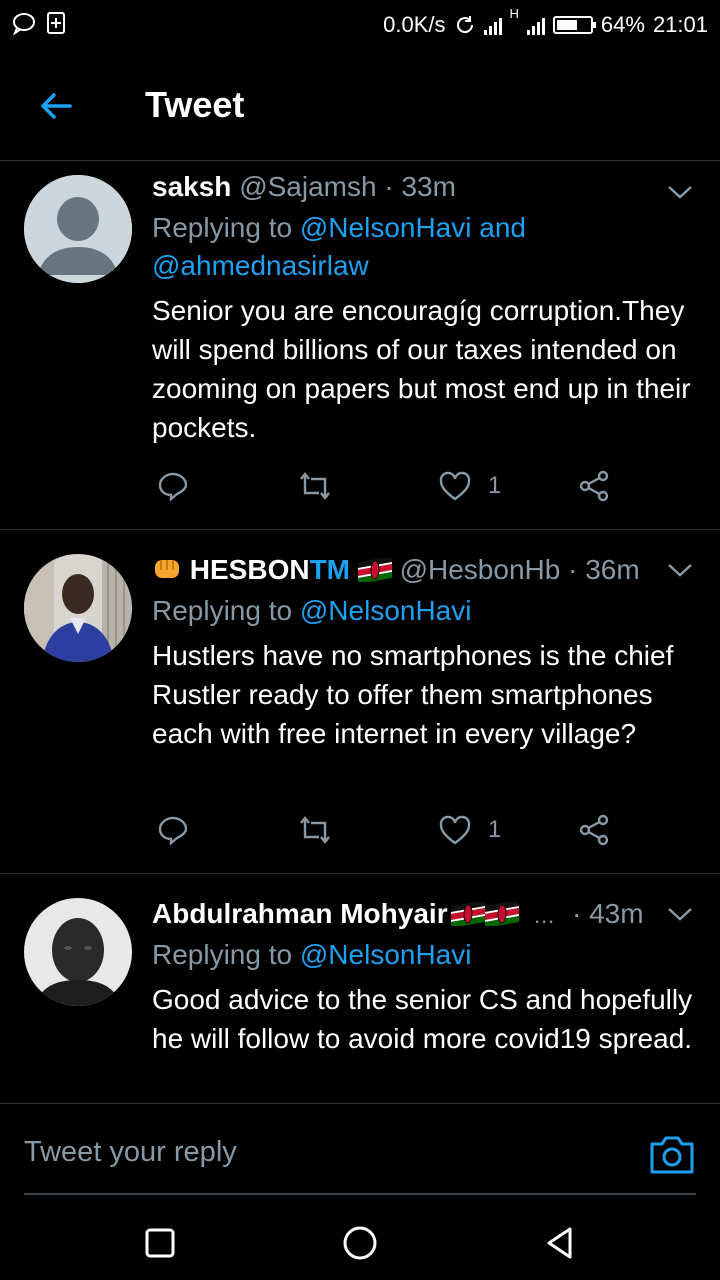 This screenshot has width=720, height=1280. I want to click on home-icon, so click(360, 1243).